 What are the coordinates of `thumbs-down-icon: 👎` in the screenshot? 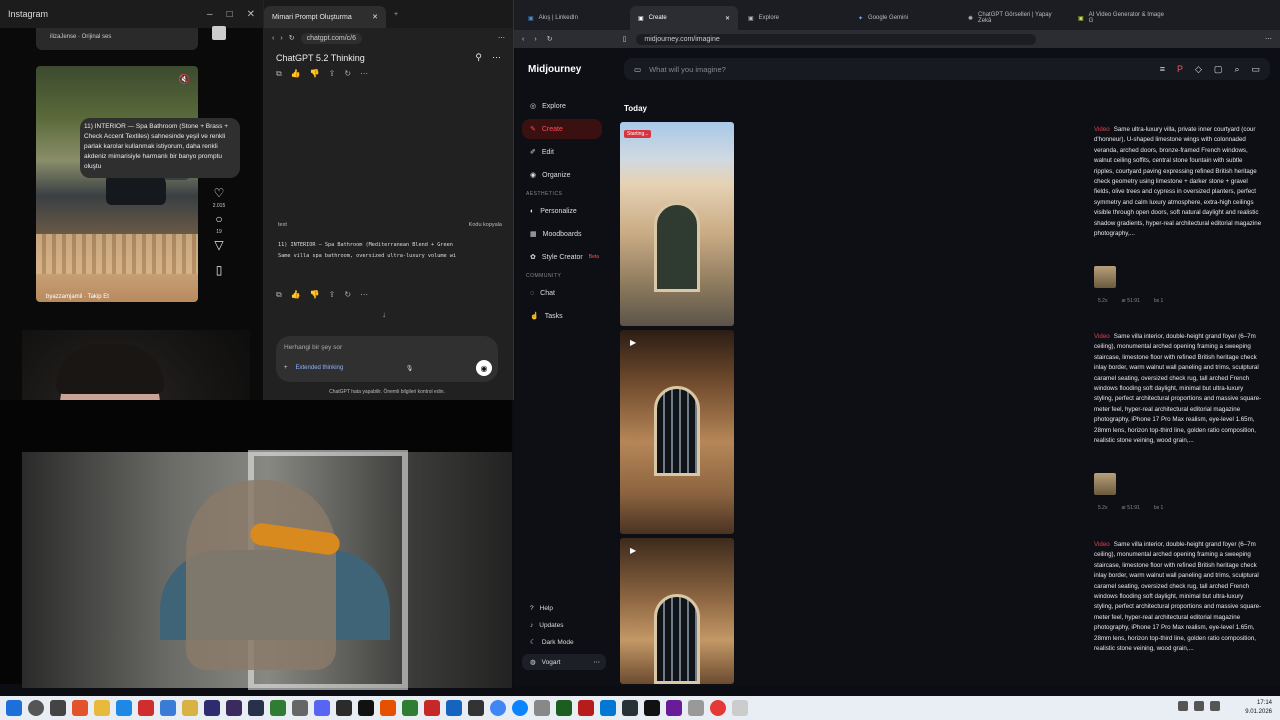 It's located at (315, 74).